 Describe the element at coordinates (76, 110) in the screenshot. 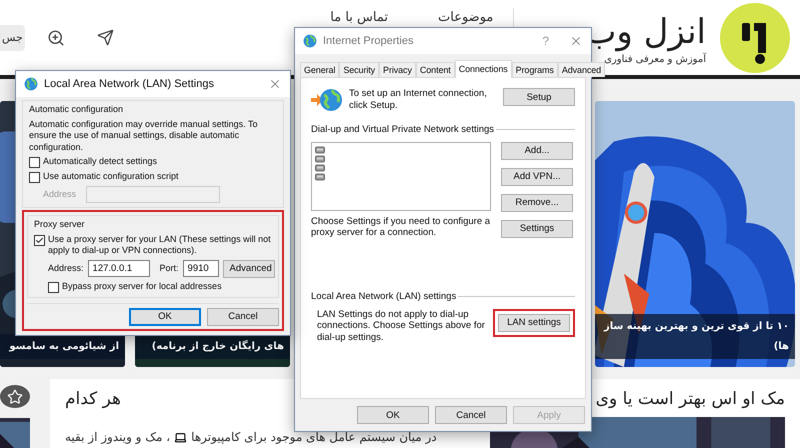

I see `group-heading: Automatic configuration` at that location.